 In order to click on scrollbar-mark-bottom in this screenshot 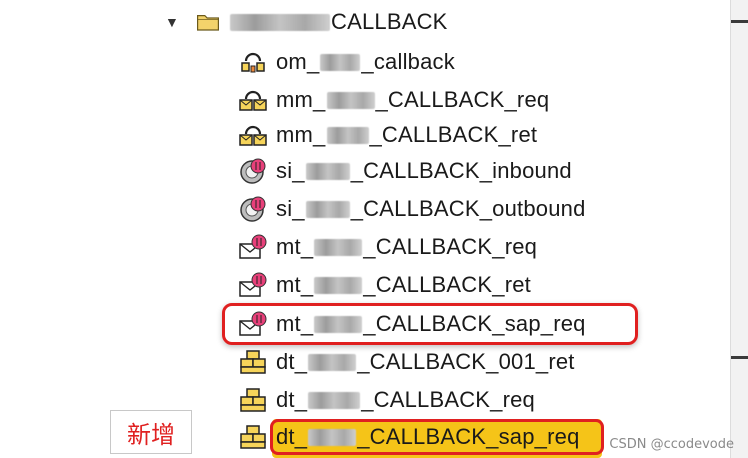, I will do `click(739, 357)`.